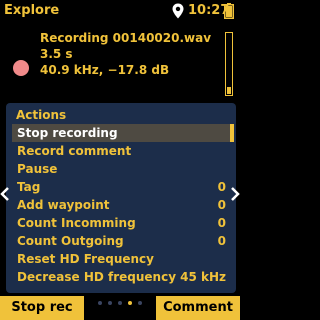 The width and height of the screenshot is (320, 320). I want to click on menu-item-record-comment: Record comment, so click(121, 151).